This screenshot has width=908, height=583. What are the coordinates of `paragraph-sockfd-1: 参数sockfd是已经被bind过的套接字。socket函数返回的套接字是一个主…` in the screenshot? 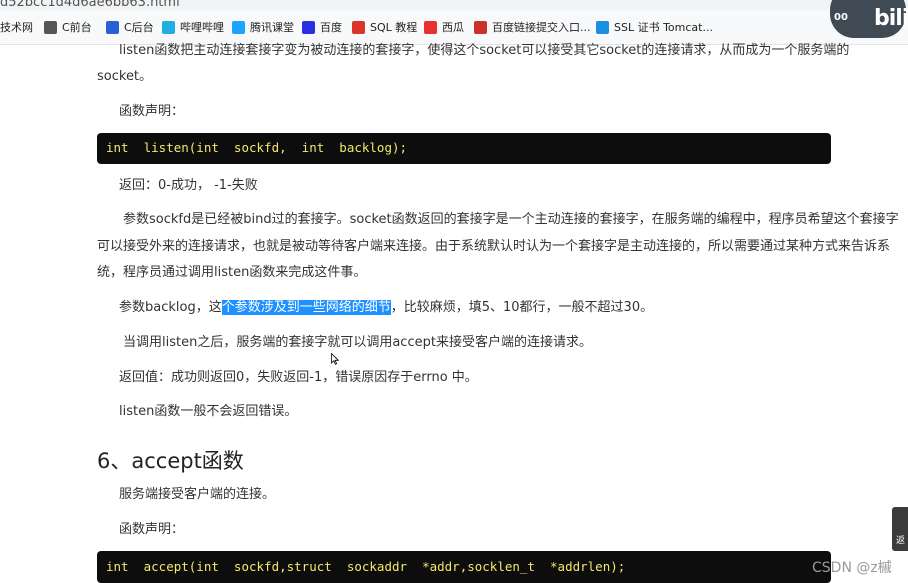 It's located at (511, 219).